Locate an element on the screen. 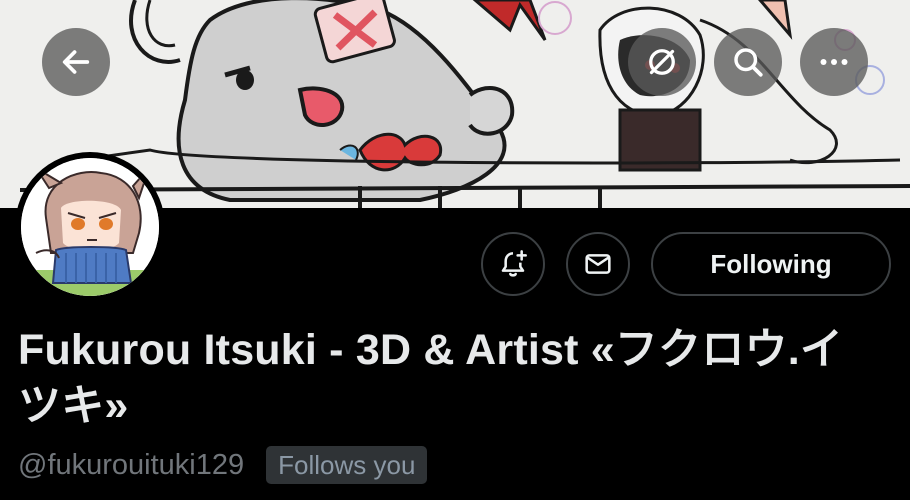 The width and height of the screenshot is (910, 500). profile-handle: @fukurouituki129 is located at coordinates (131, 464).